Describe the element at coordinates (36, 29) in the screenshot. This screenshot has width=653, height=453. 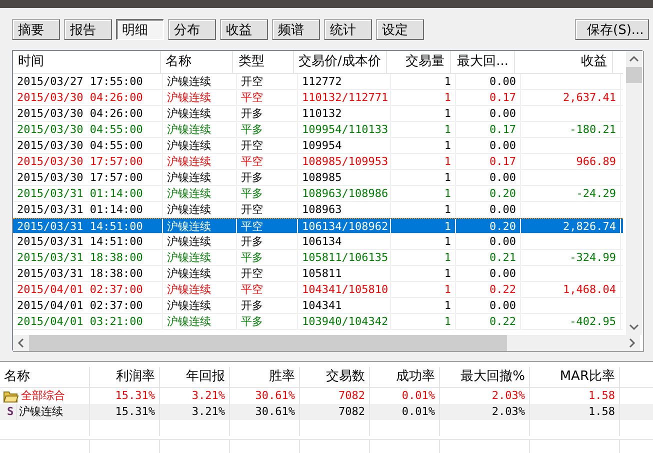
I see `tab: 摘要` at that location.